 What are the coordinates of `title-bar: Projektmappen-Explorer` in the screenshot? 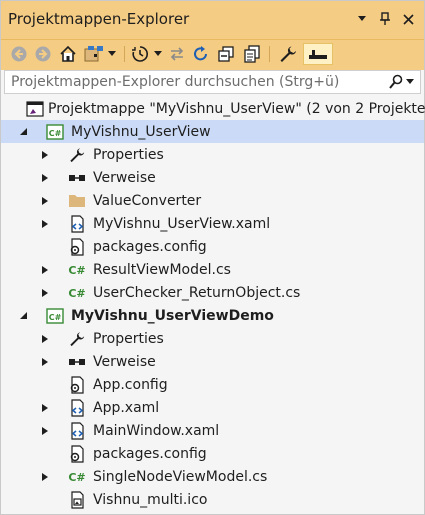 It's located at (212, 20).